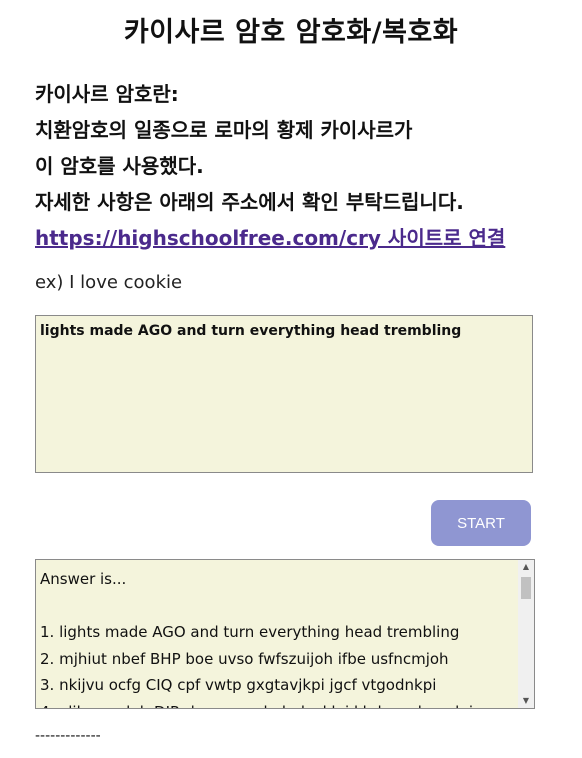 The width and height of the screenshot is (582, 758). I want to click on result-line, so click(278, 606).